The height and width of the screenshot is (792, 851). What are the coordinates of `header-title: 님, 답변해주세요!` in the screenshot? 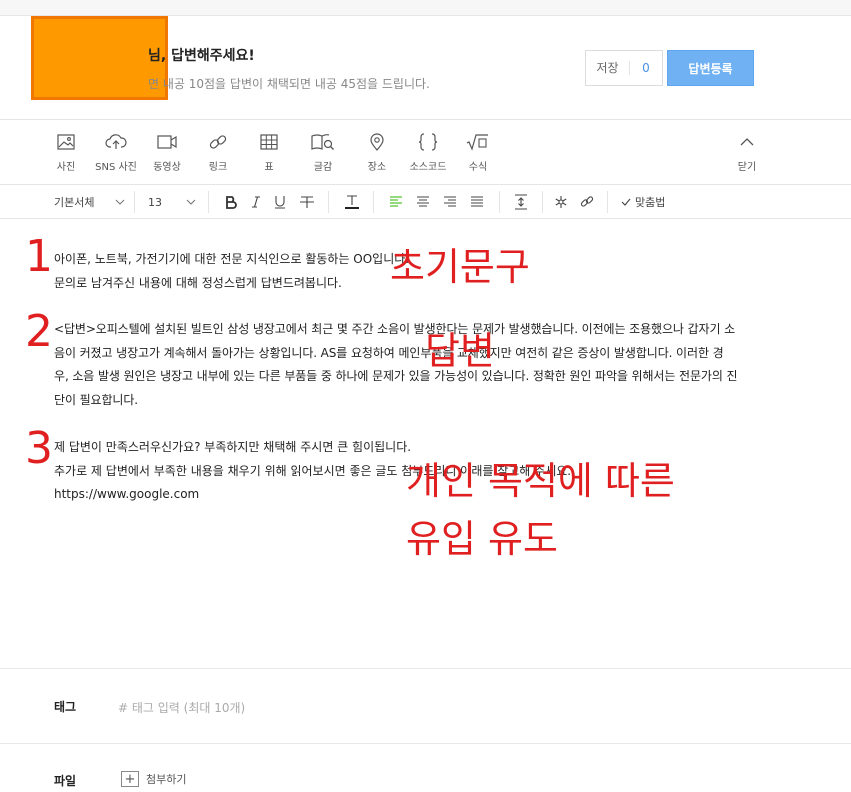 It's located at (201, 56).